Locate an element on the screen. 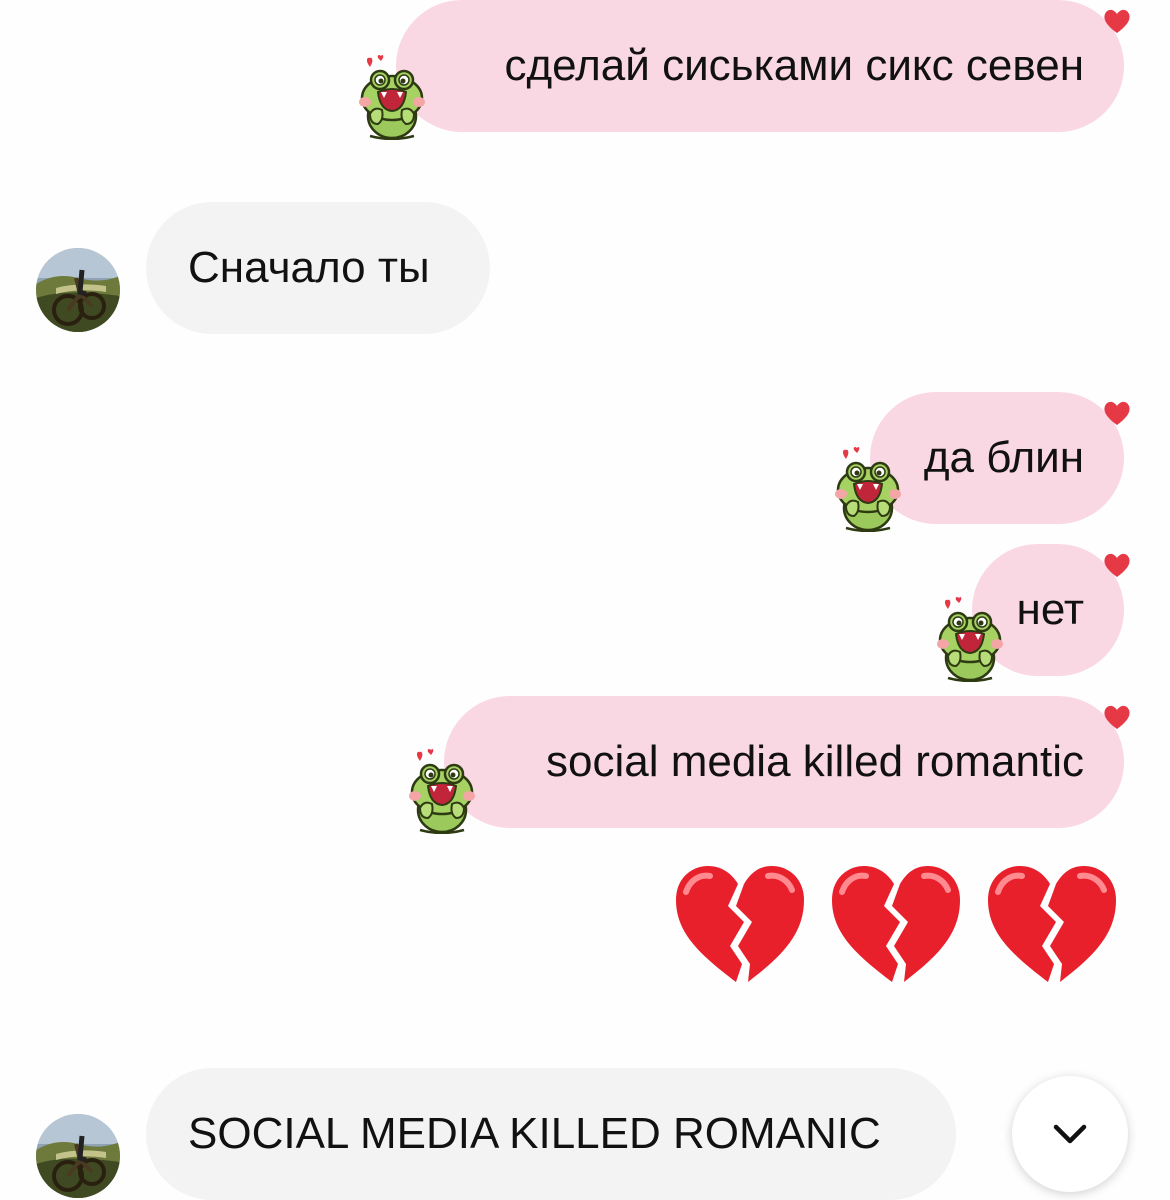  message-text: нет is located at coordinates (1050, 609).